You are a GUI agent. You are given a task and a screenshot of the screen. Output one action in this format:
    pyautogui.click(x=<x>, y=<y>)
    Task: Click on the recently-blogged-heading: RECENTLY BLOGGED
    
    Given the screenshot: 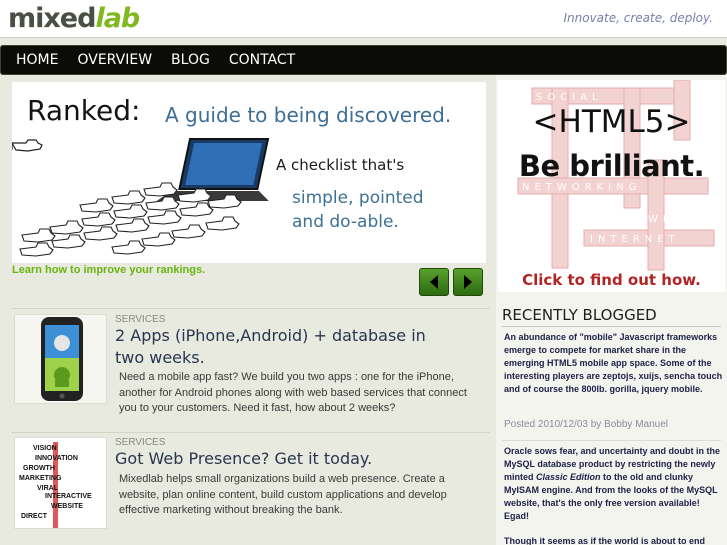 What is the action you would take?
    pyautogui.click(x=579, y=315)
    